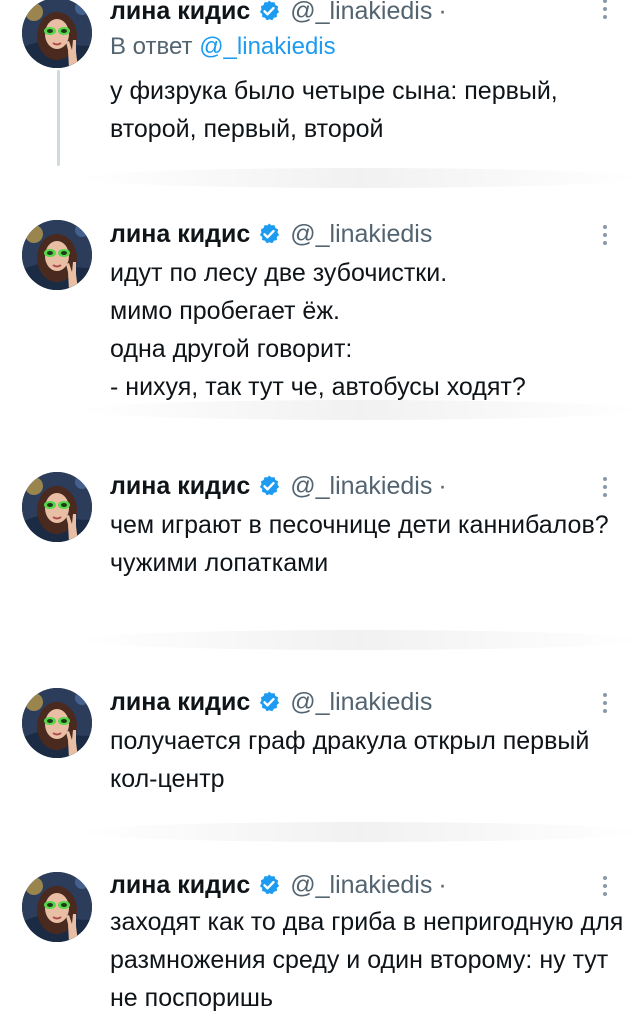  Describe the element at coordinates (267, 46) in the screenshot. I see `reply-mention-link: @_linakiedis` at that location.